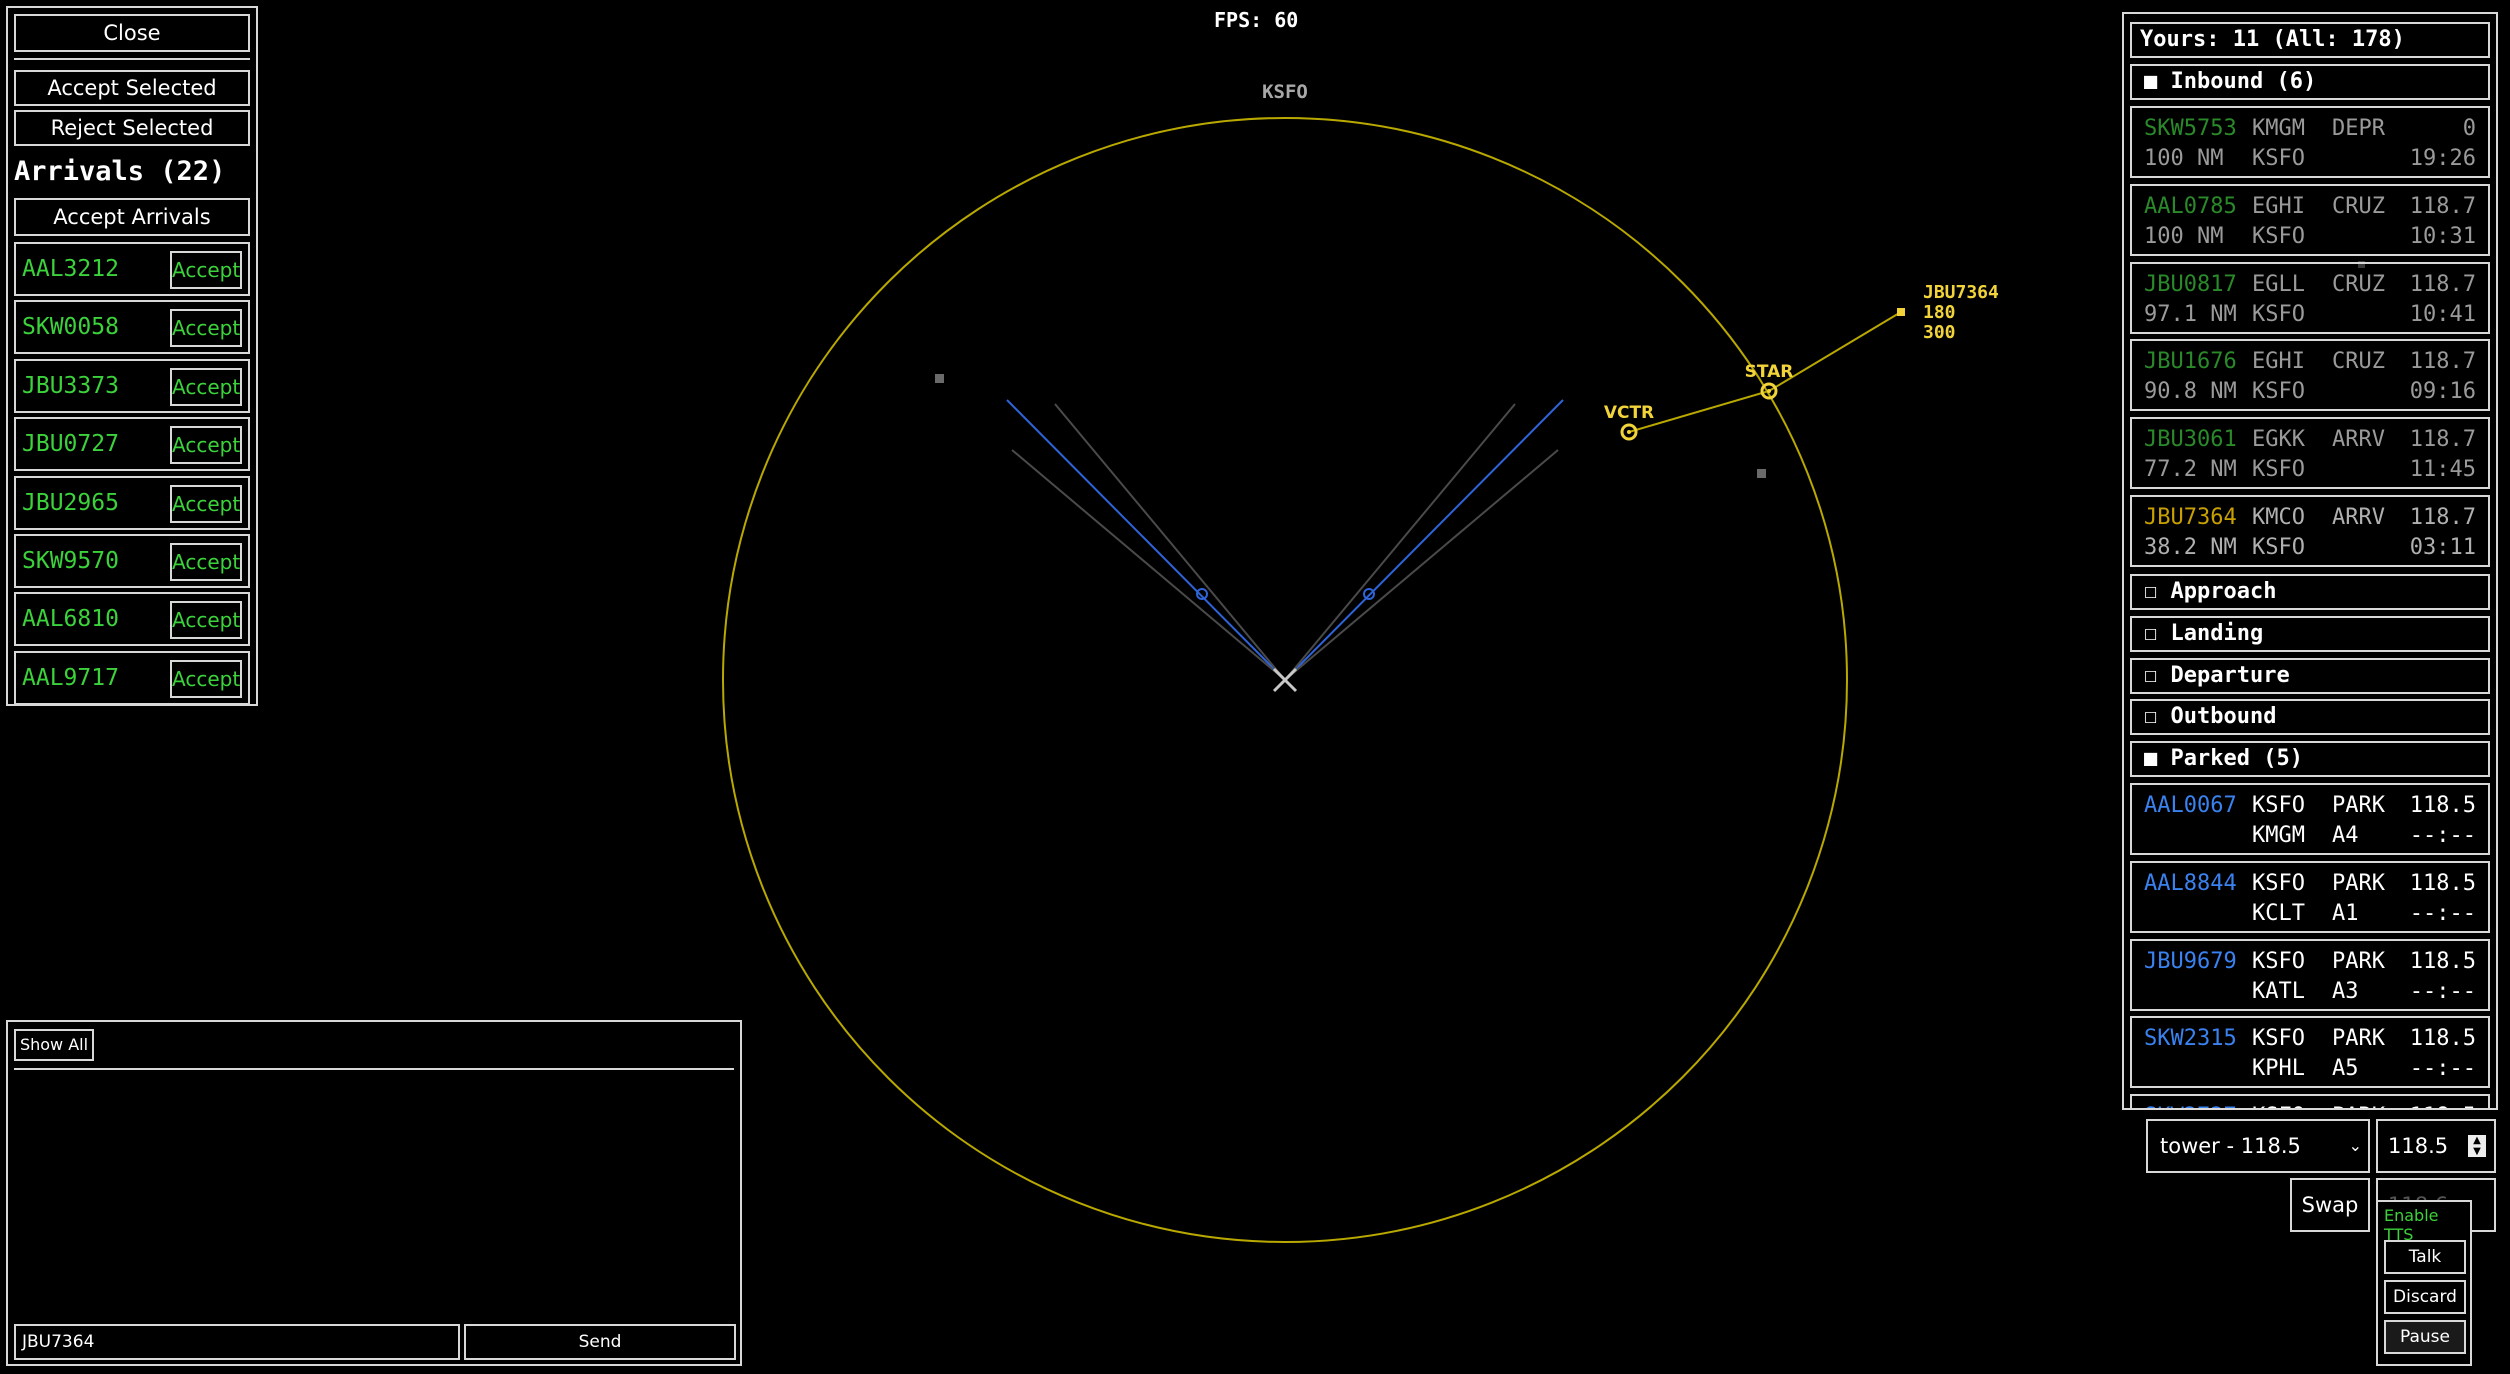  Describe the element at coordinates (600, 1342) in the screenshot. I see `send-button: Send` at that location.